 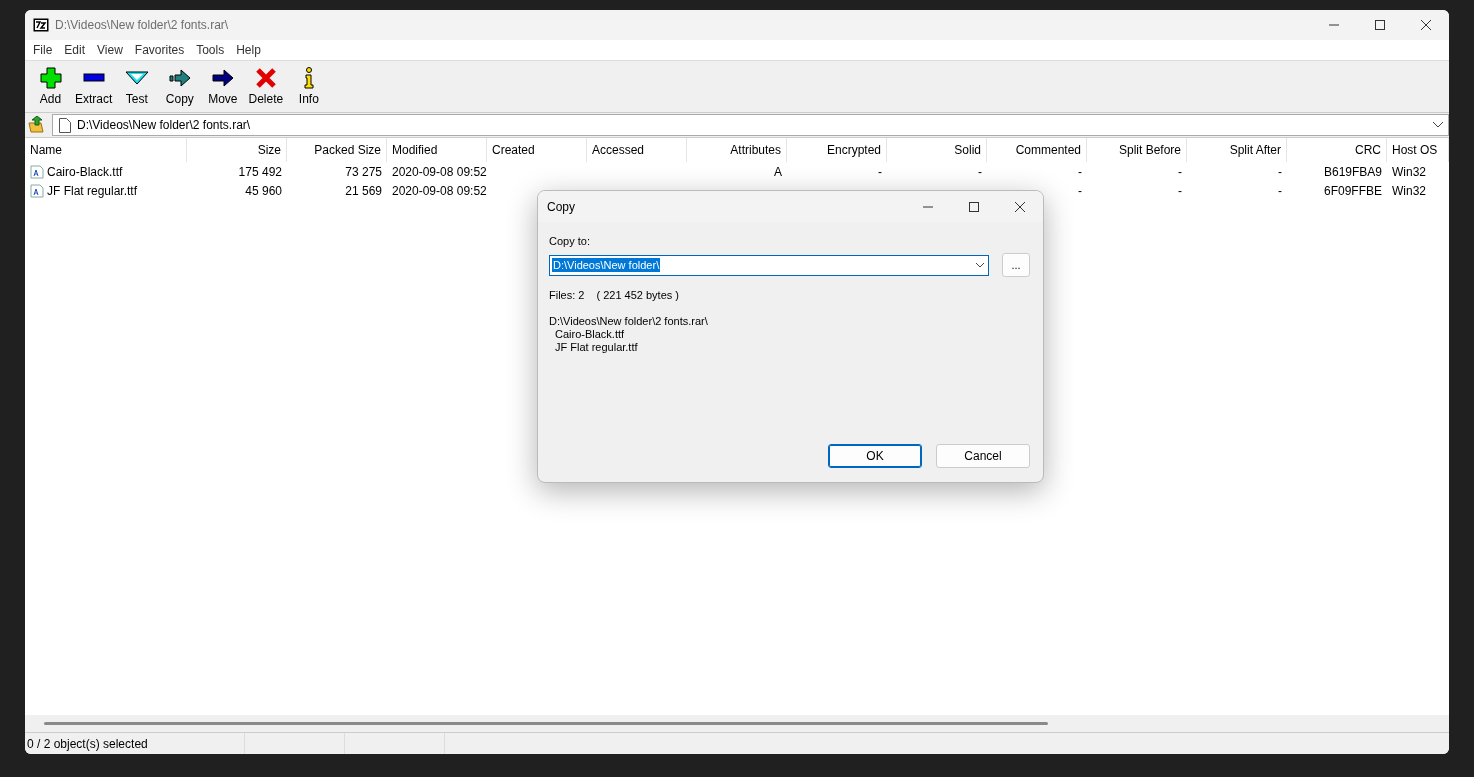 I want to click on table-cell-text: B619FBA9, so click(x=1352, y=171).